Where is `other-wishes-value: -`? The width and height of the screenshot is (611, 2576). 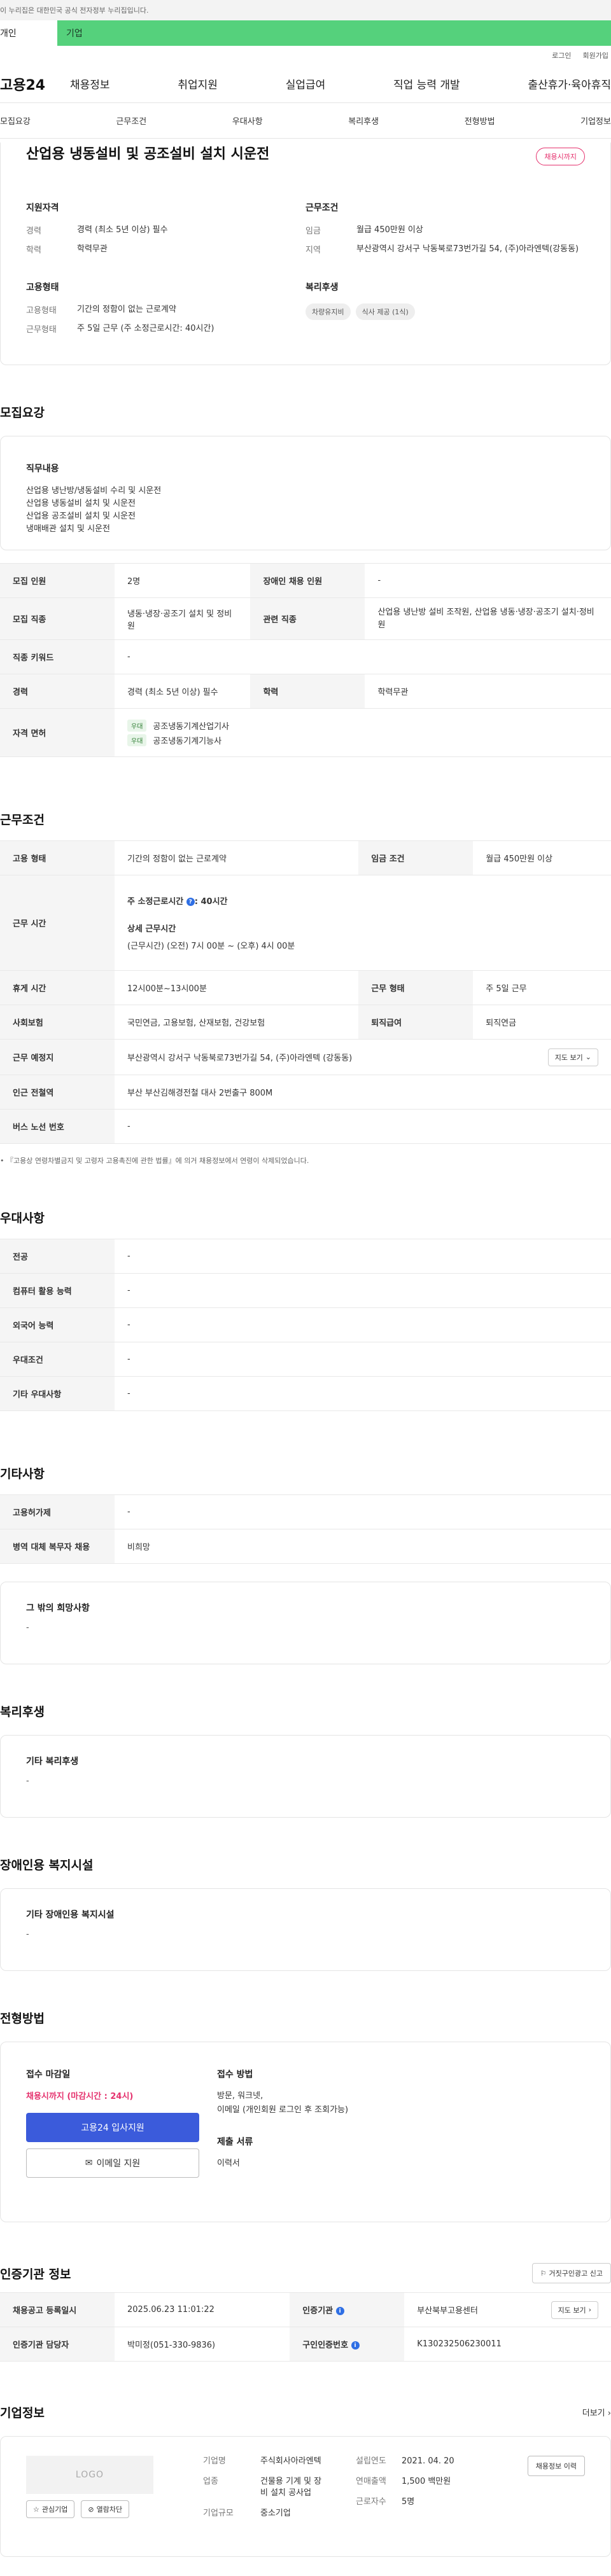
other-wishes-value: - is located at coordinates (27, 1628).